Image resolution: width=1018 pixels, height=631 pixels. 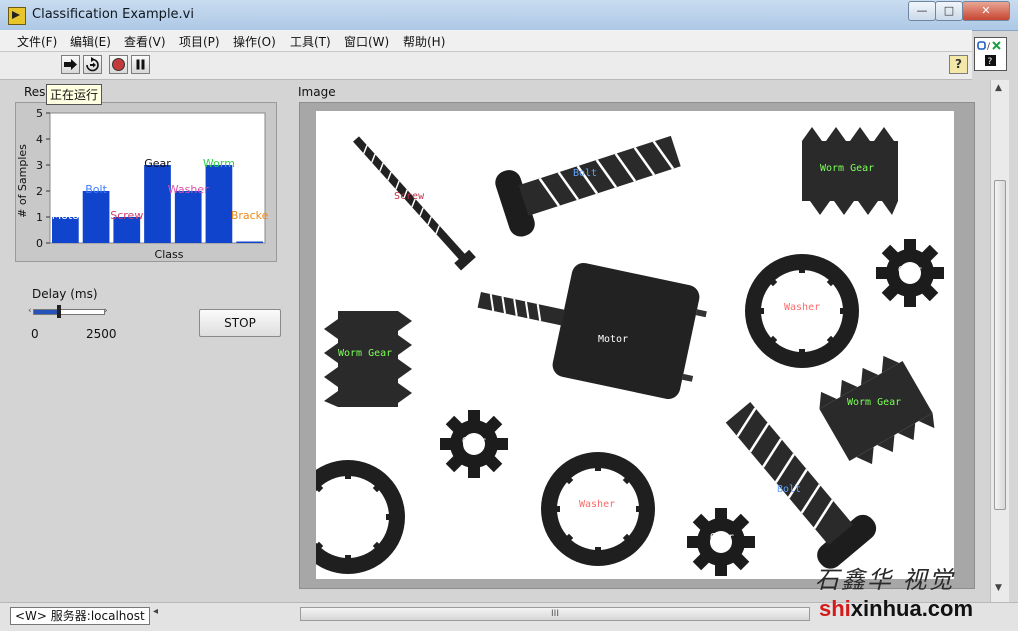 I want to click on worm-gear-right-part, so click(x=876, y=411).